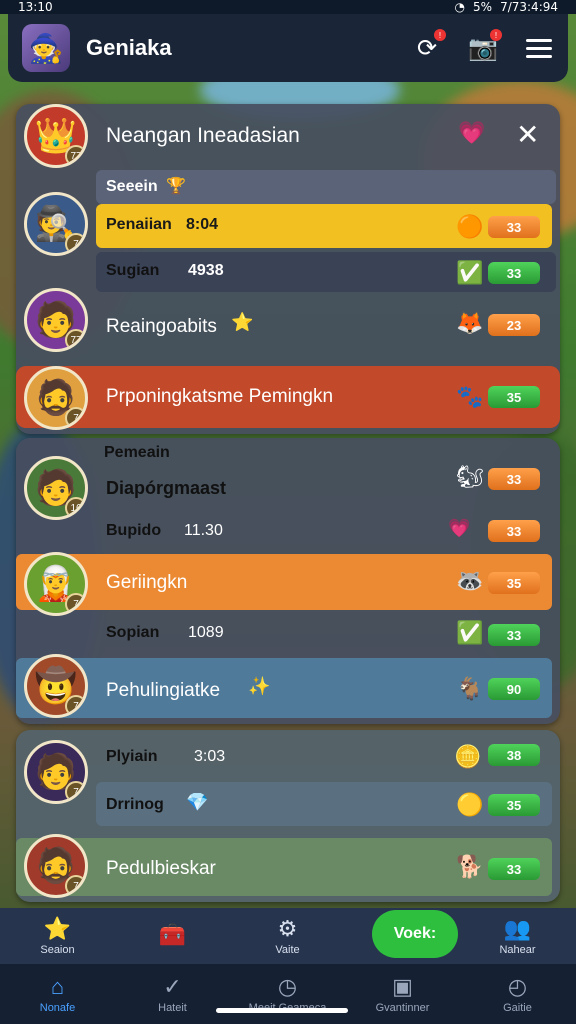 The height and width of the screenshot is (1024, 576). Describe the element at coordinates (75, 507) in the screenshot. I see `level-badge: 16` at that location.